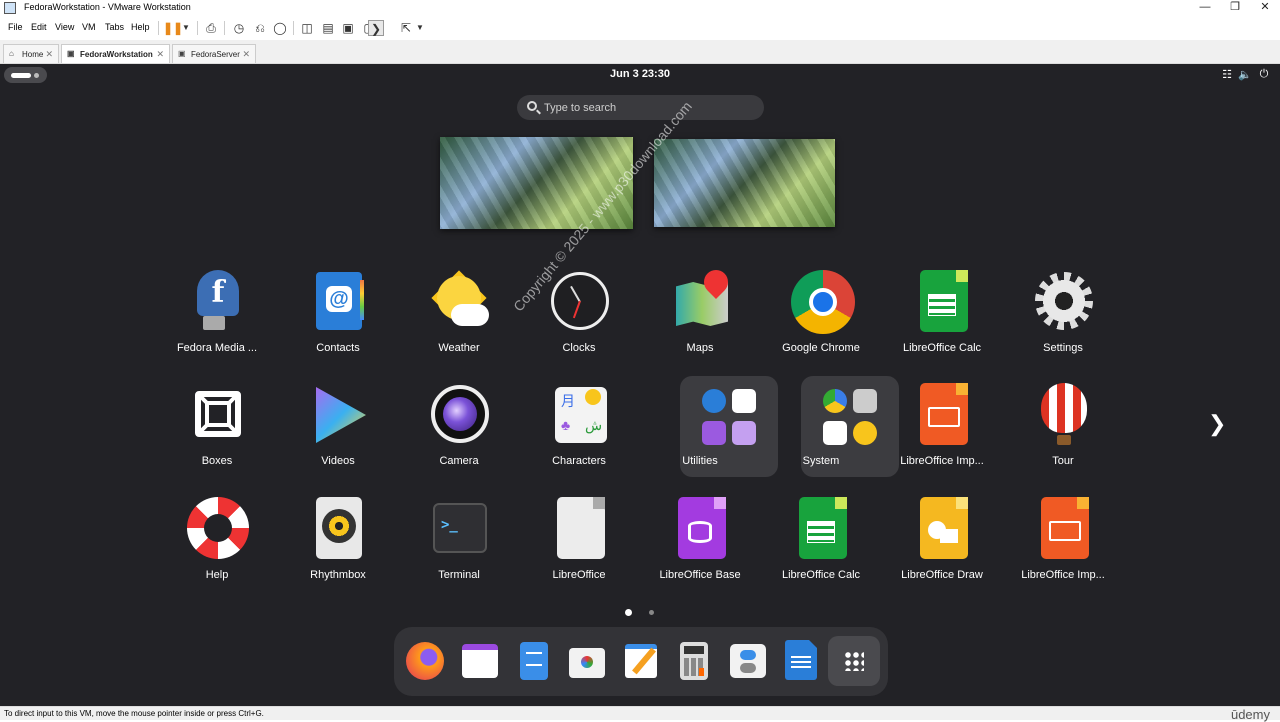 The height and width of the screenshot is (722, 1280). What do you see at coordinates (700, 549) in the screenshot?
I see `app-libreoffice-base: LibreOffice Base` at bounding box center [700, 549].